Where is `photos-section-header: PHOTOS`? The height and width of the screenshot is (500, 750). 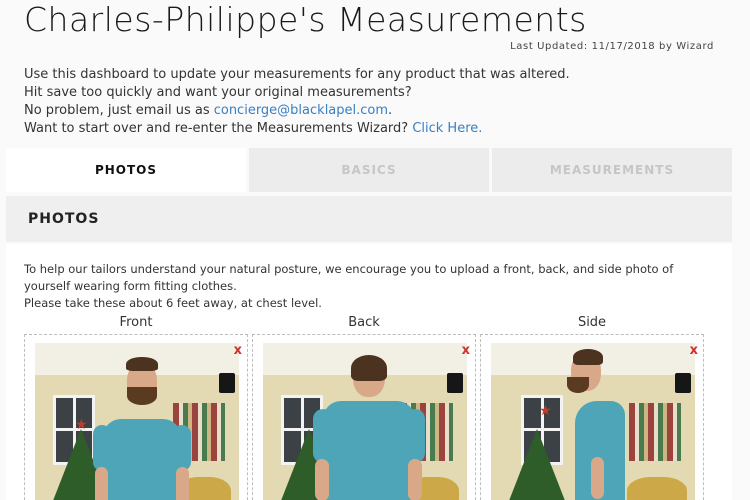
photos-section-header: PHOTOS is located at coordinates (369, 219).